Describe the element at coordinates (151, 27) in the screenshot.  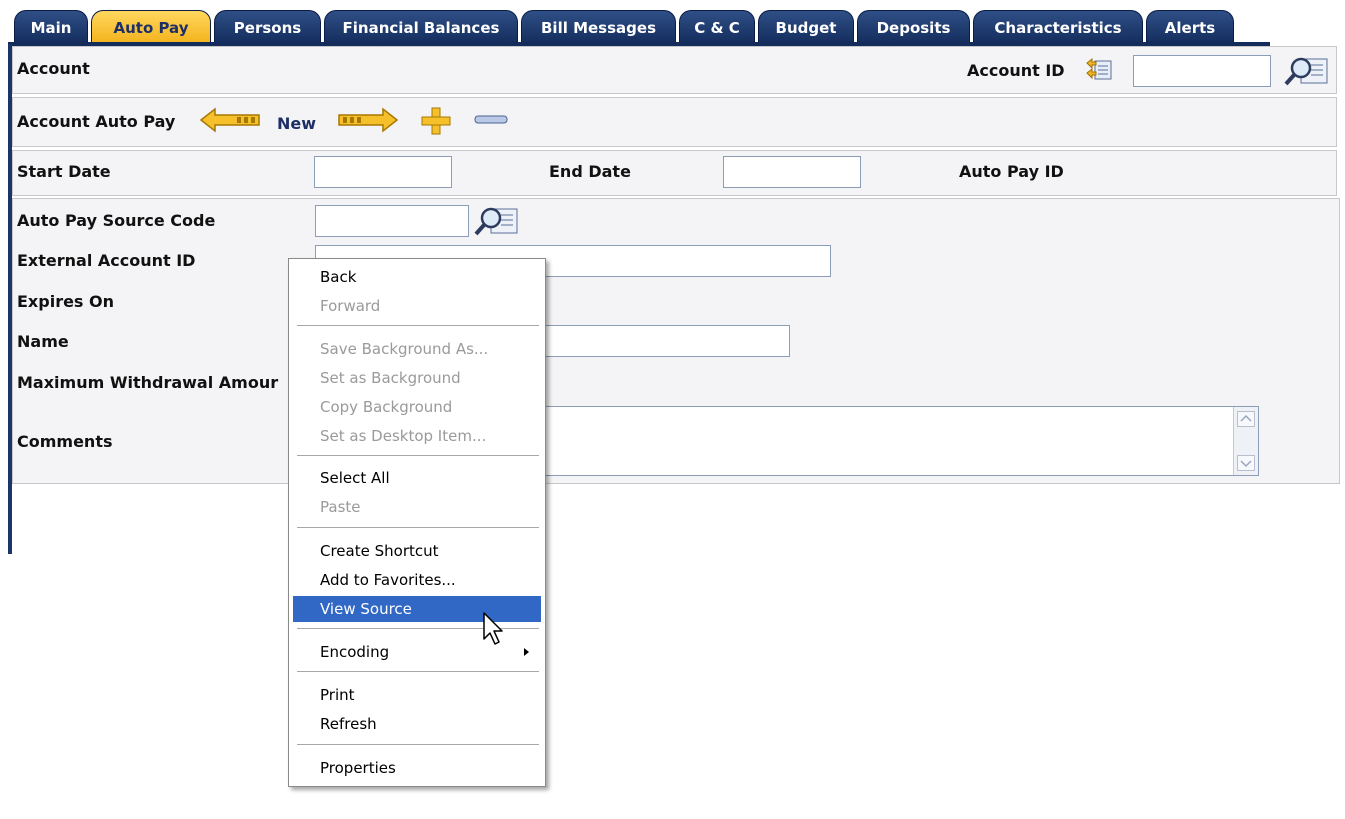
I see `tab-auto-pay: Auto Pay` at that location.